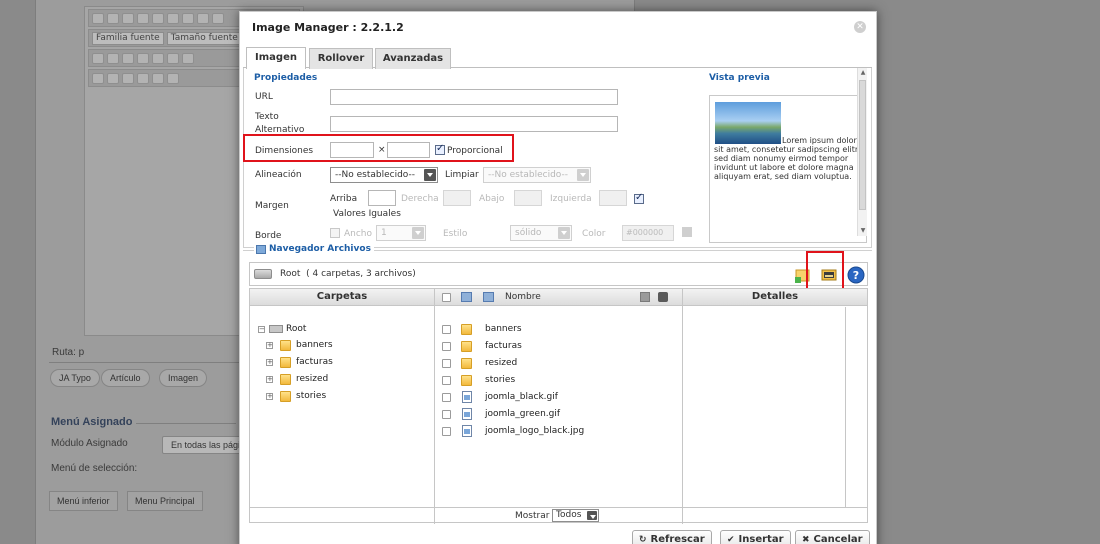 The image size is (1100, 544). What do you see at coordinates (342, 363) in the screenshot?
I see `tree-folder: + facturas` at bounding box center [342, 363].